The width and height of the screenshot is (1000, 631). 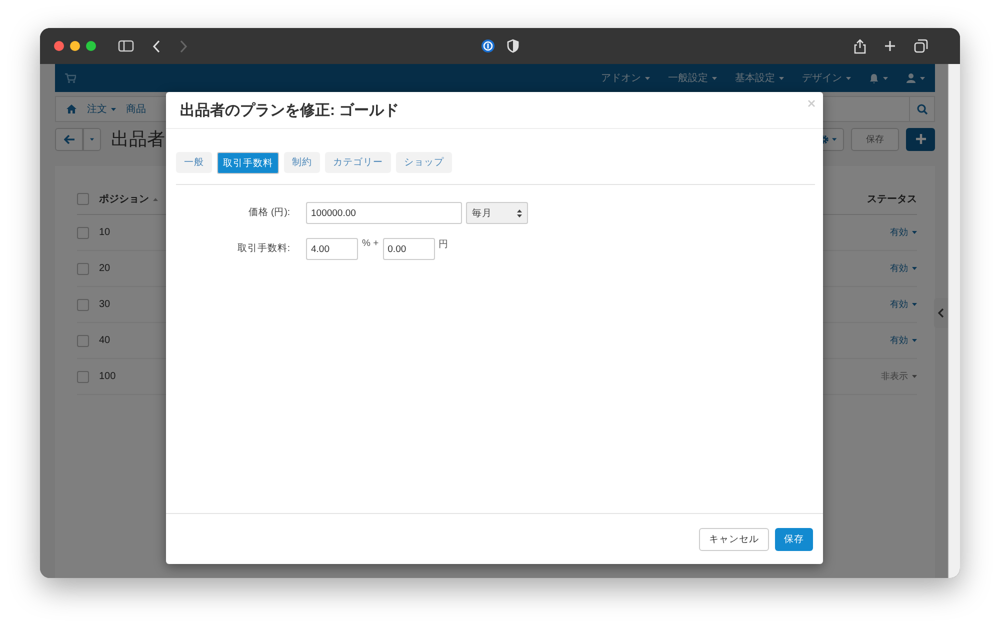 I want to click on password-manager-icon, so click(x=488, y=46).